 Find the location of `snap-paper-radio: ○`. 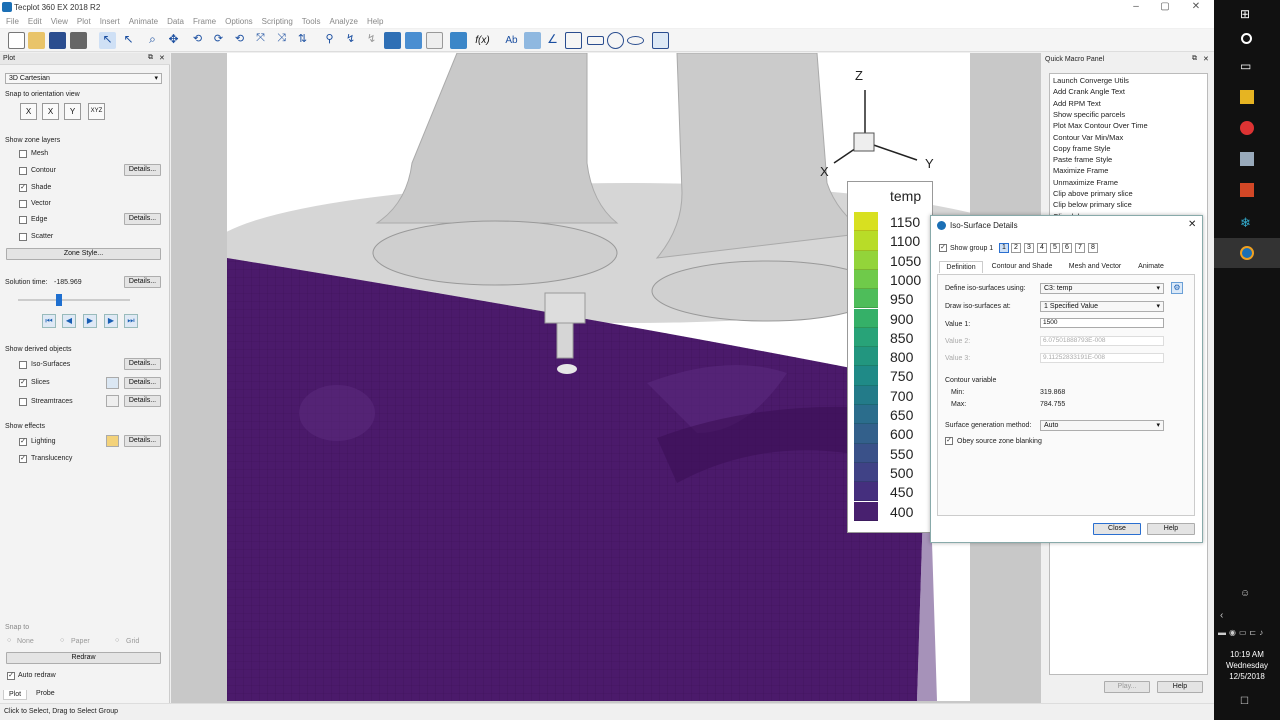

snap-paper-radio: ○ is located at coordinates (62, 640).